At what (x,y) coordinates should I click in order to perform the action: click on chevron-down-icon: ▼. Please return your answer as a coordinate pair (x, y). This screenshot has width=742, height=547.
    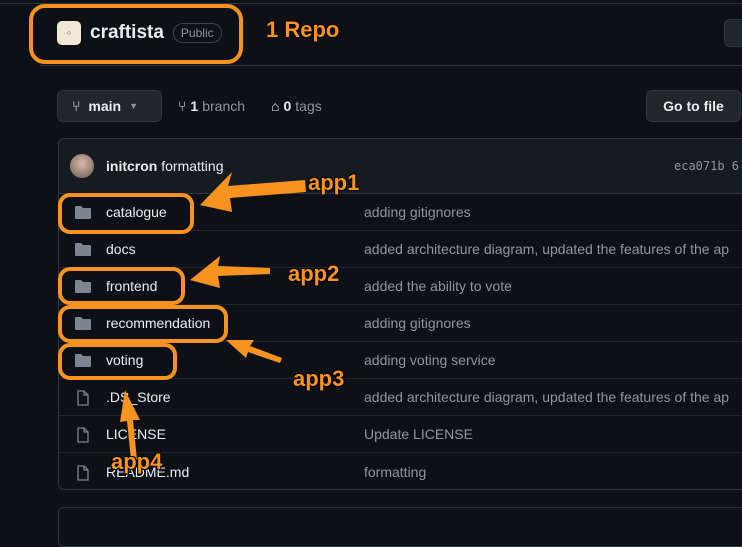
    Looking at the image, I should click on (134, 106).